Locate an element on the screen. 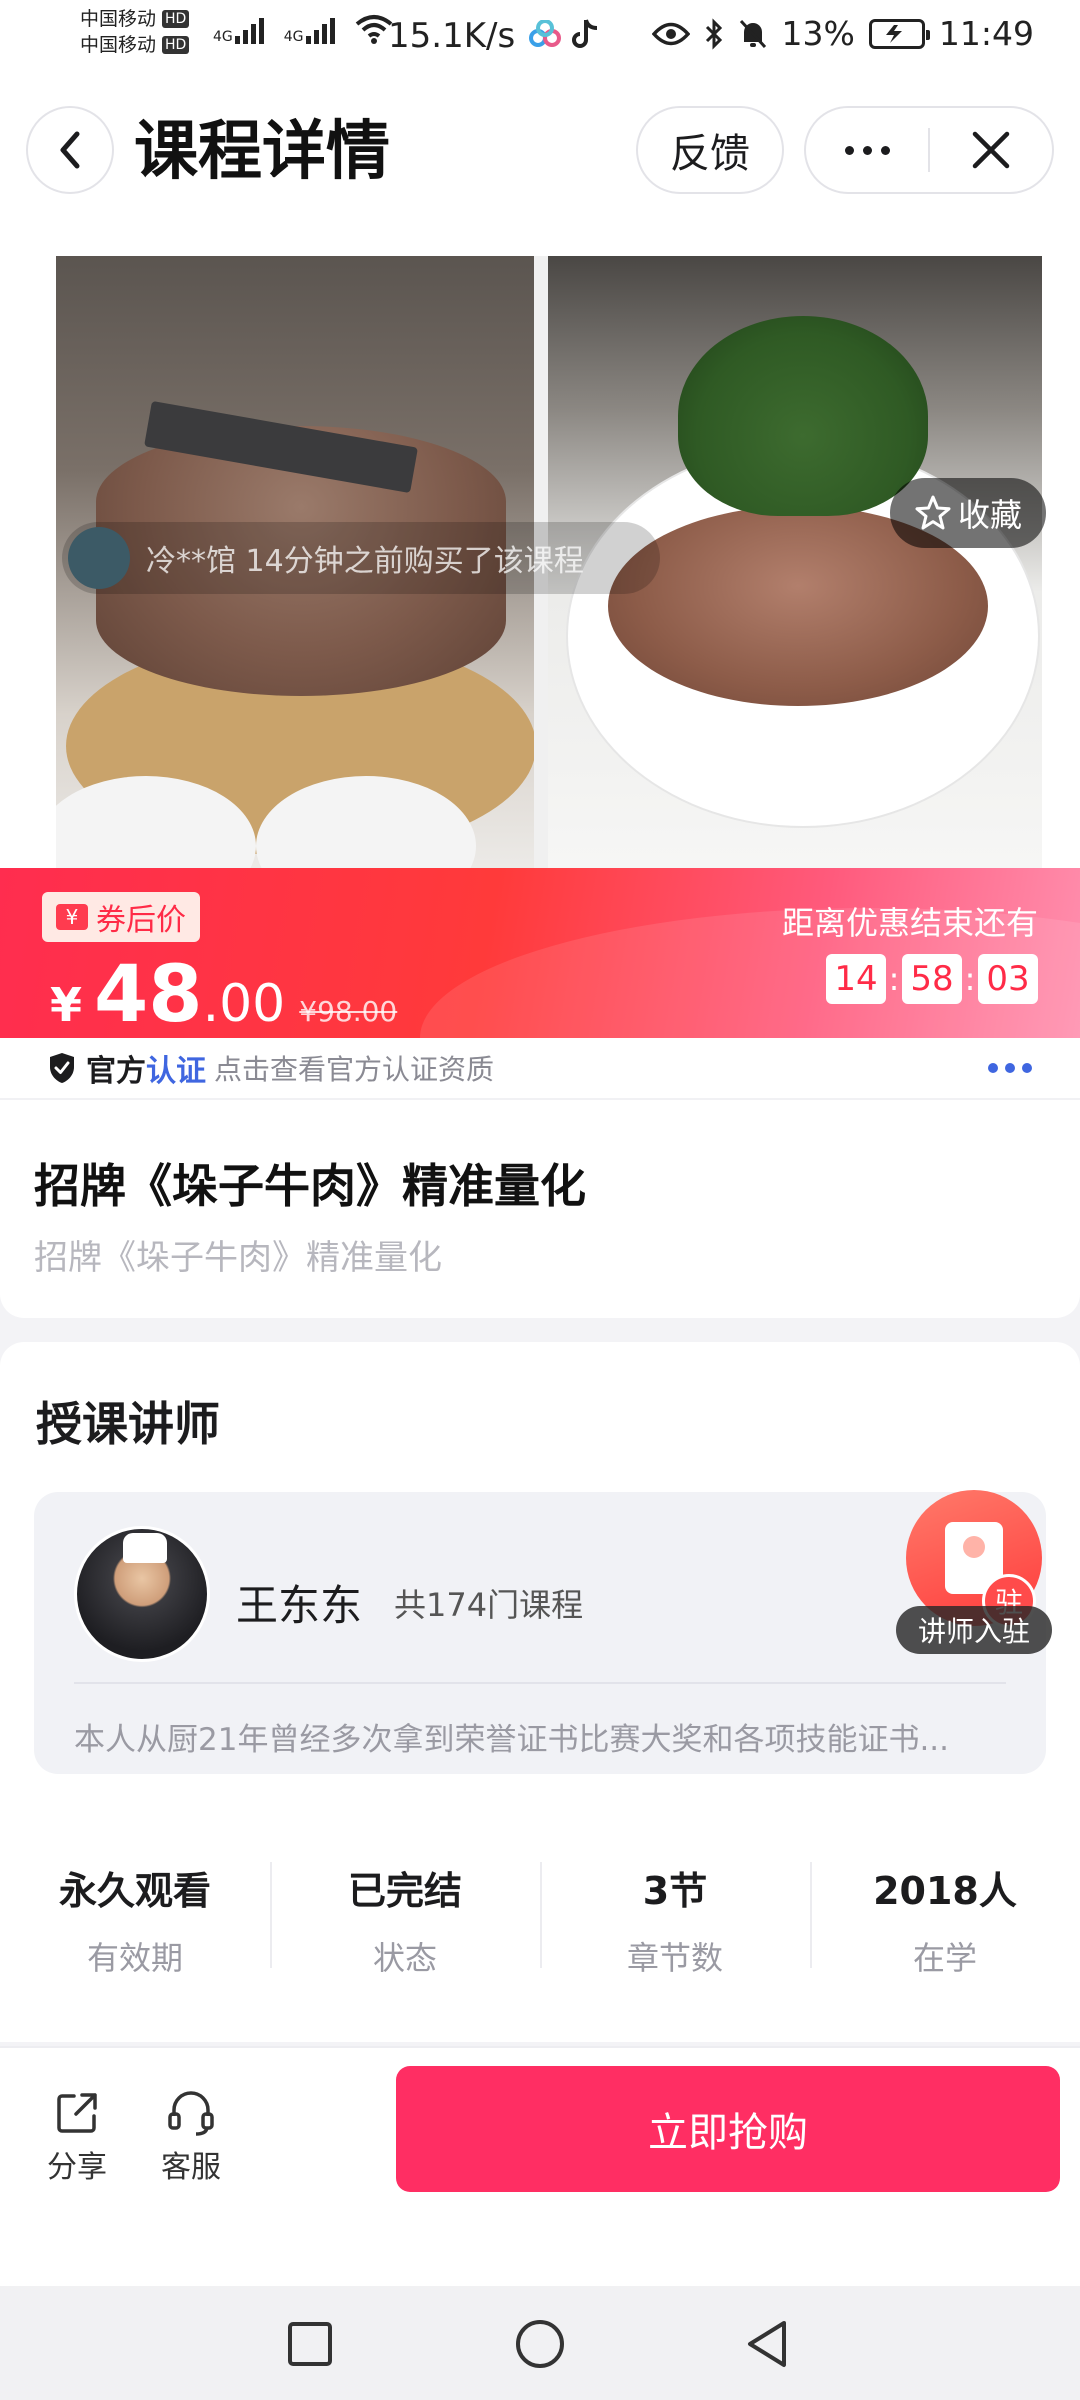 Image resolution: width=1080 pixels, height=2400 pixels. chevron-left-icon is located at coordinates (70, 150).